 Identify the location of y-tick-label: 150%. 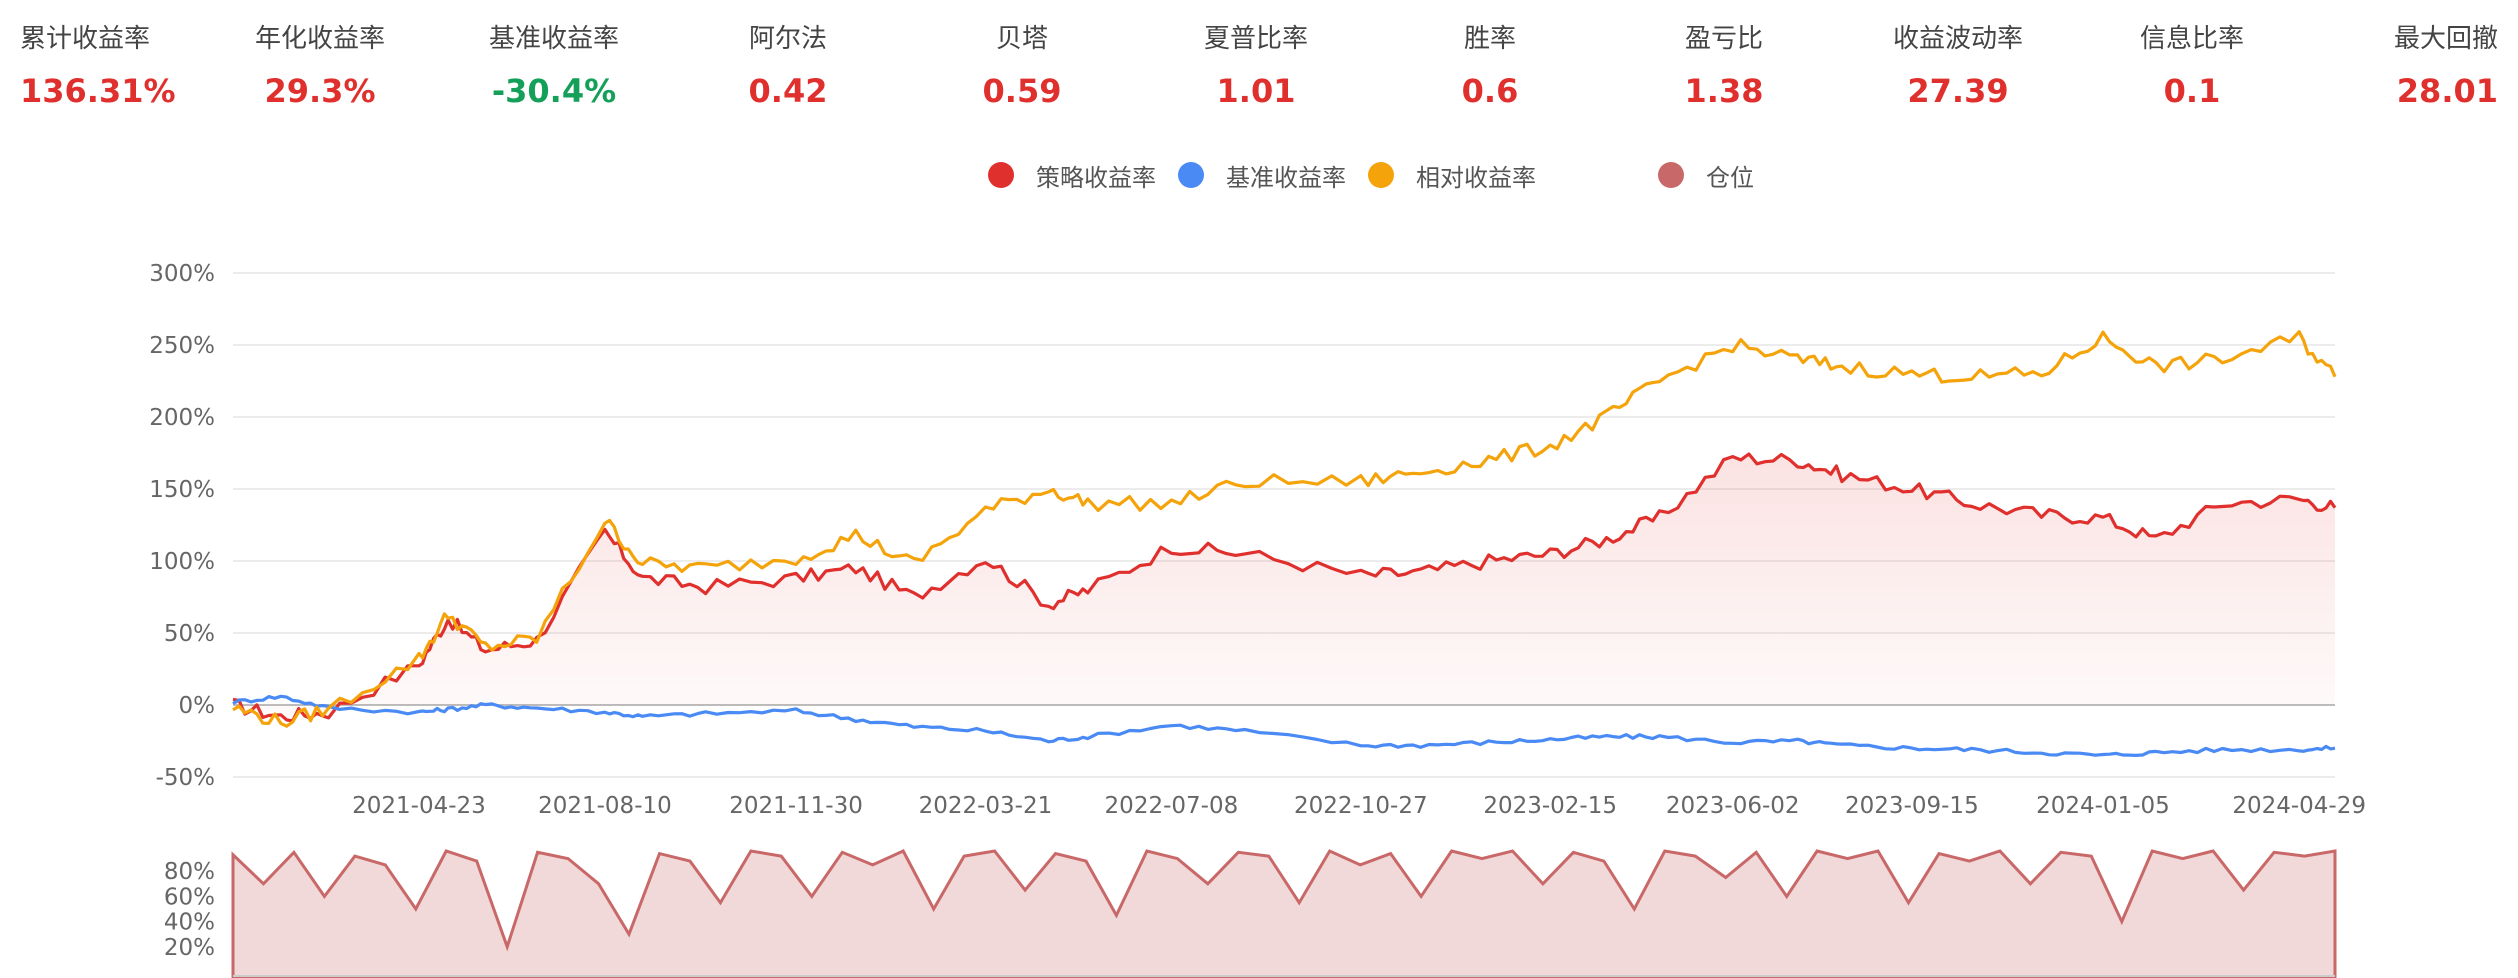
(182, 490).